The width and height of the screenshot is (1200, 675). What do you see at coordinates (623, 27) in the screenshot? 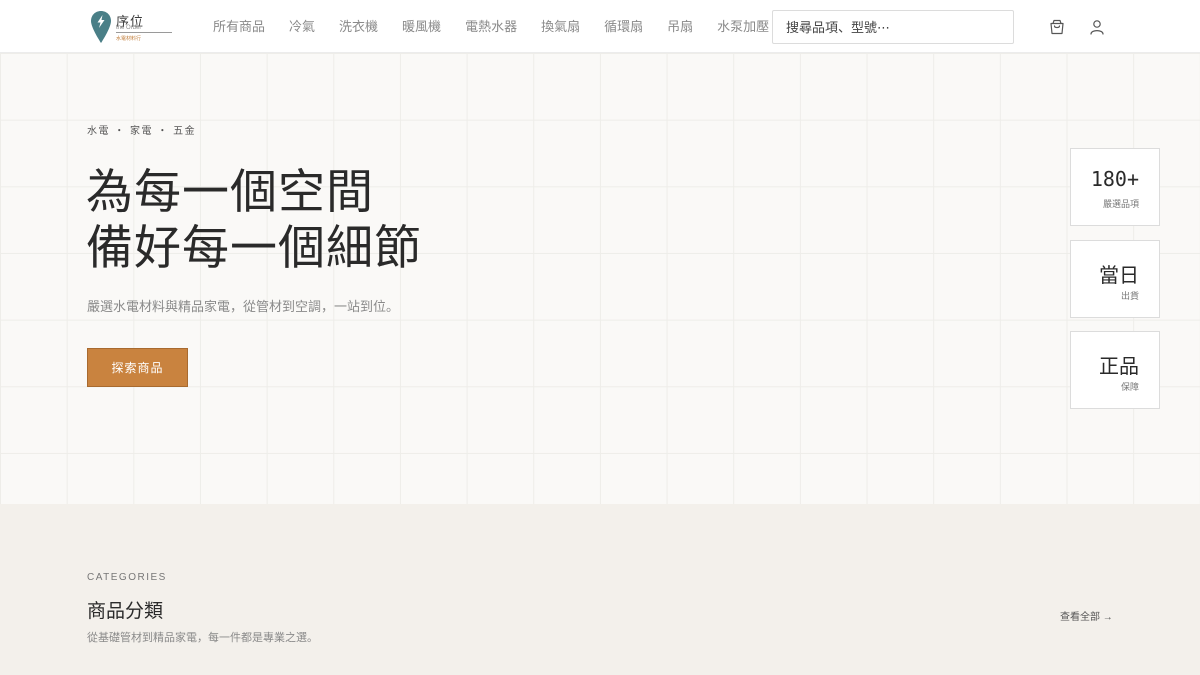
I see `nav-item-circulation-fan: 循環扇` at bounding box center [623, 27].